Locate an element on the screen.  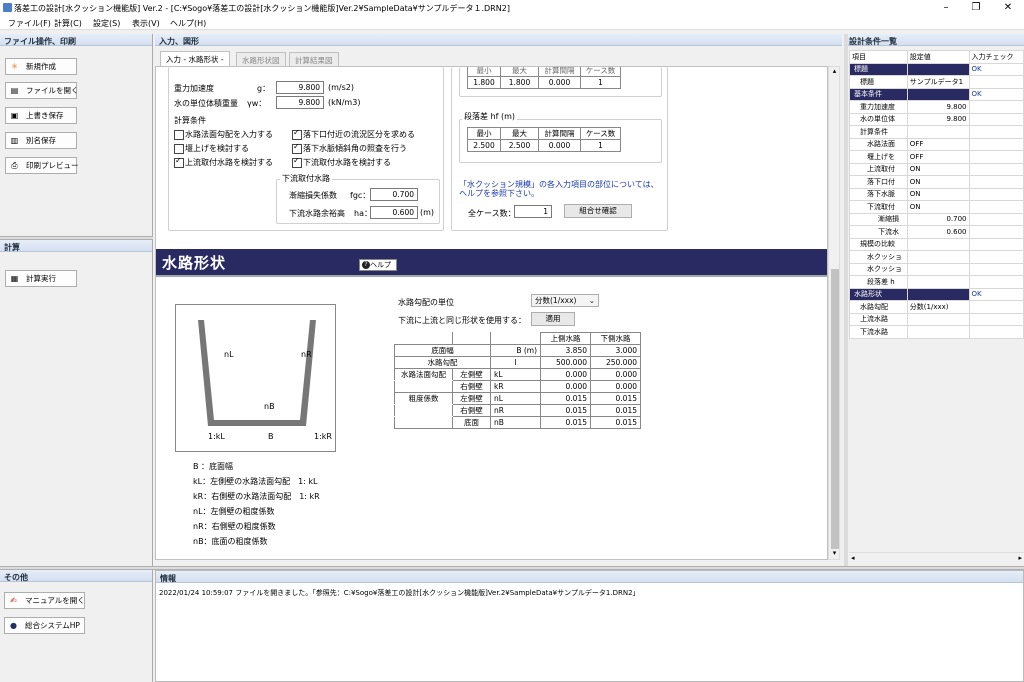
menu-settings: 設定(S) is located at coordinates (106, 23).